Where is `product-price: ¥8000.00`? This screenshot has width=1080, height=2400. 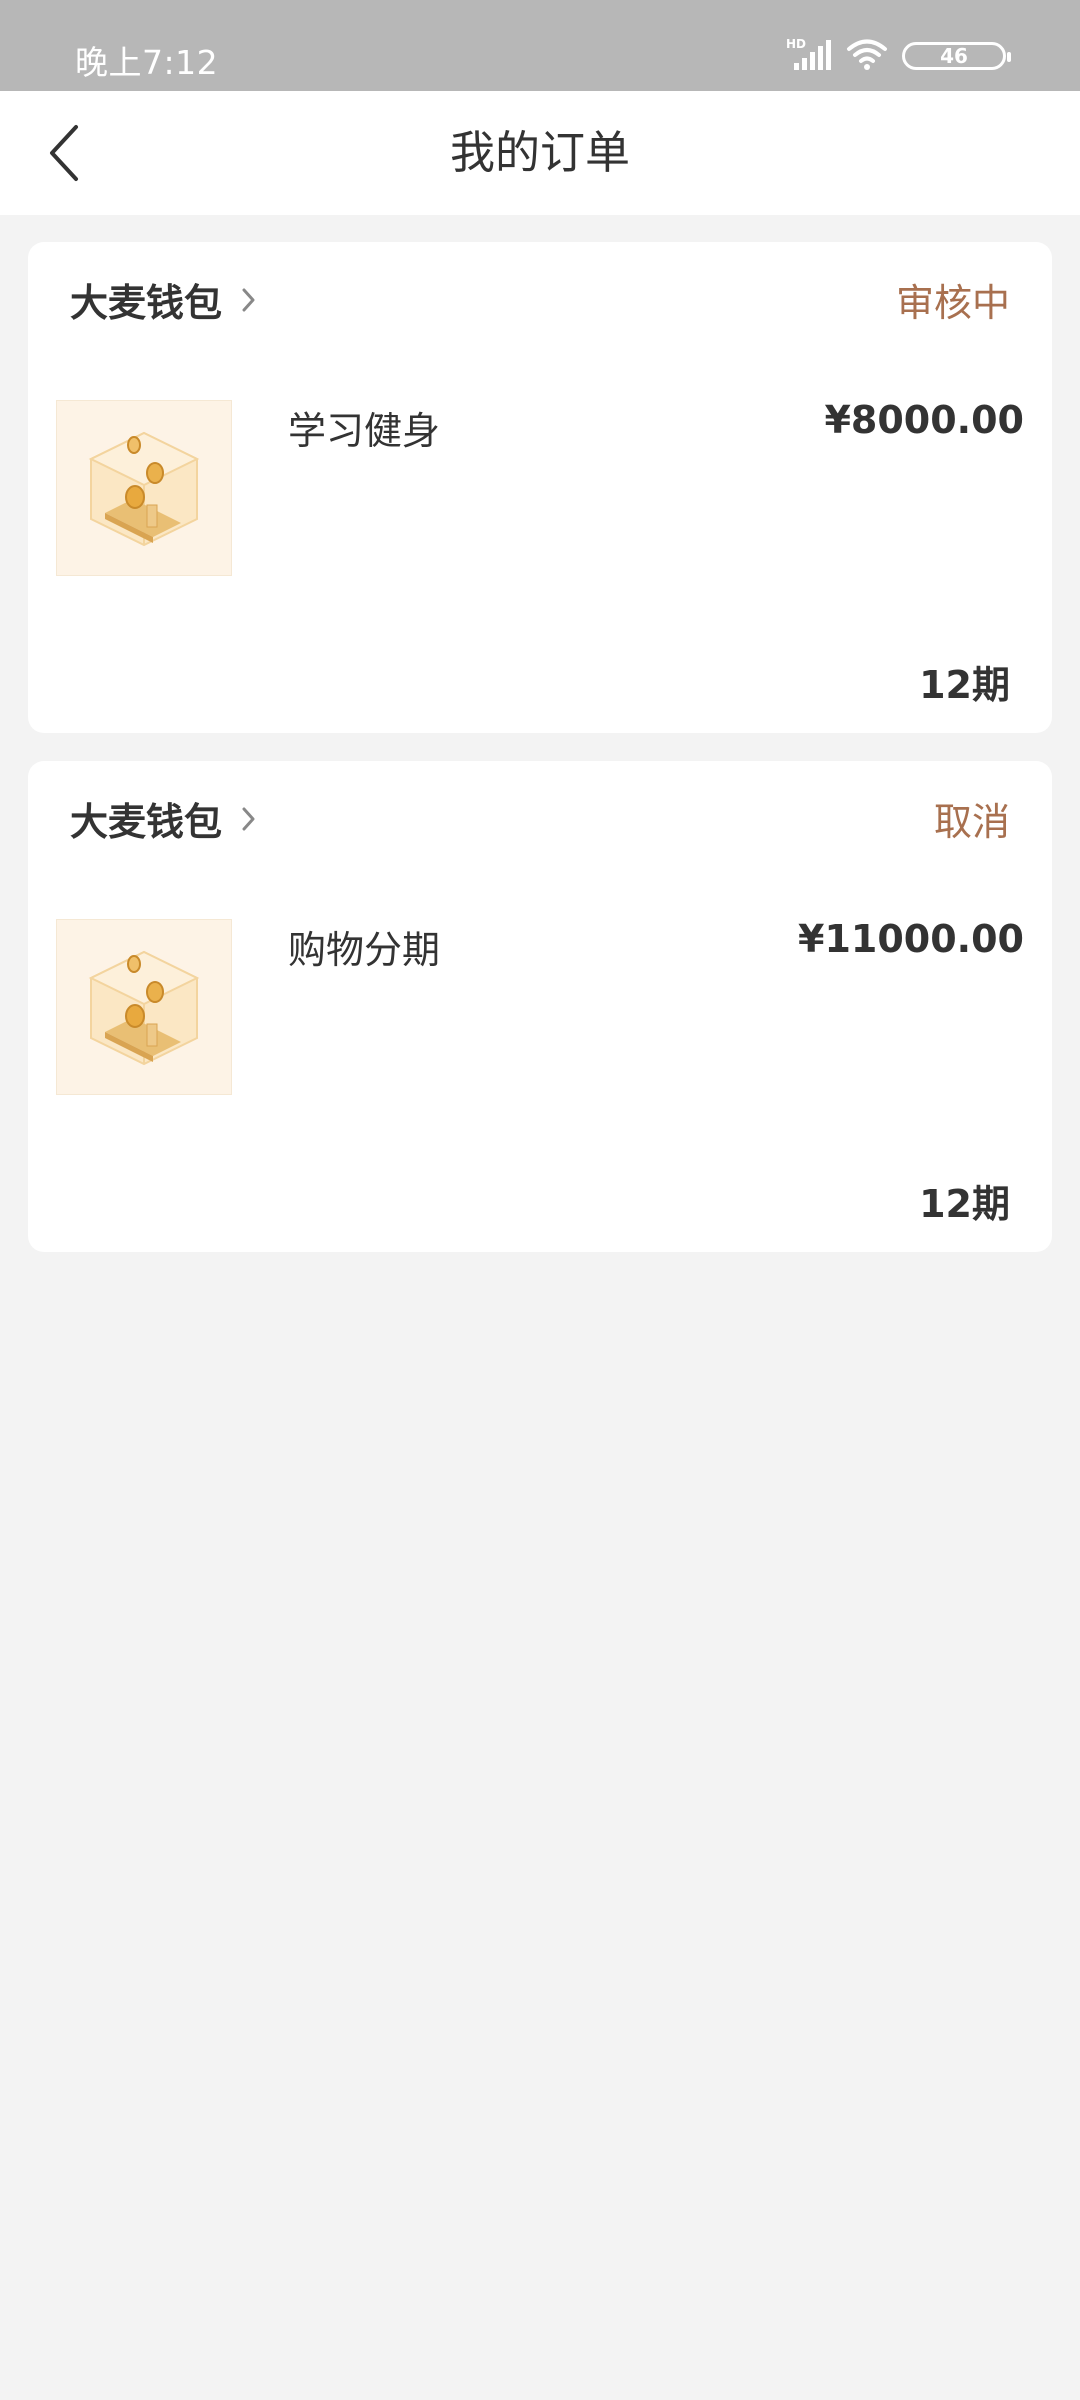
product-price: ¥8000.00 is located at coordinates (924, 420).